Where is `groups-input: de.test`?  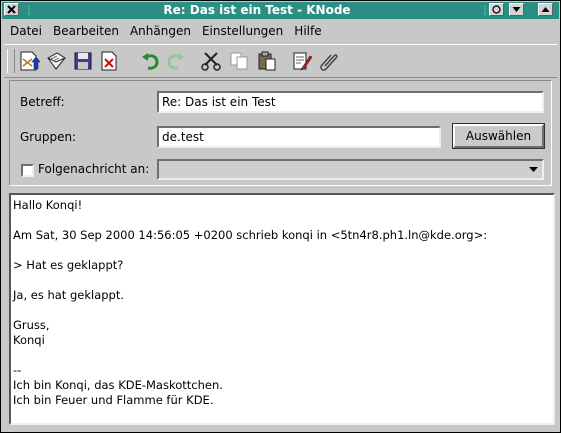 groups-input: de.test is located at coordinates (299, 137).